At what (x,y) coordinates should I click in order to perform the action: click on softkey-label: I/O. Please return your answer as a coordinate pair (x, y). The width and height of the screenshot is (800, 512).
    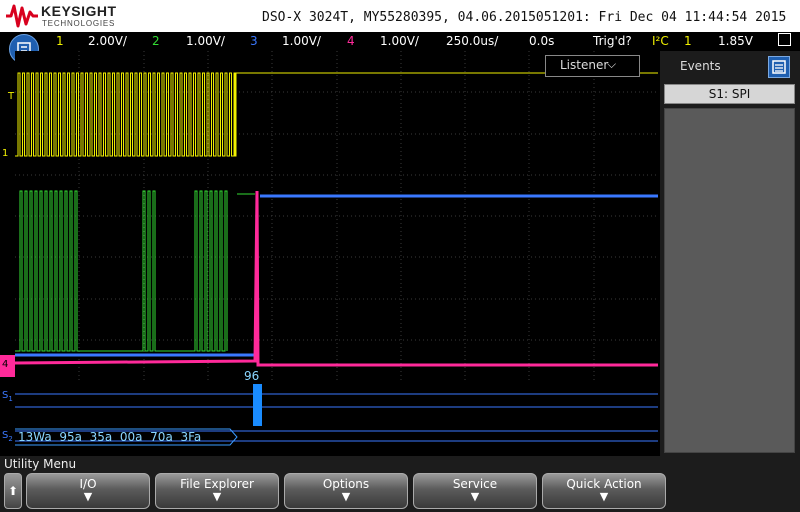
    Looking at the image, I should click on (88, 484).